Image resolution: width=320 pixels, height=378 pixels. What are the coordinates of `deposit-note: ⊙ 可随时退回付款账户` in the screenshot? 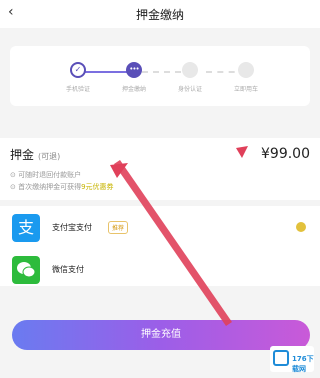 It's located at (46, 175).